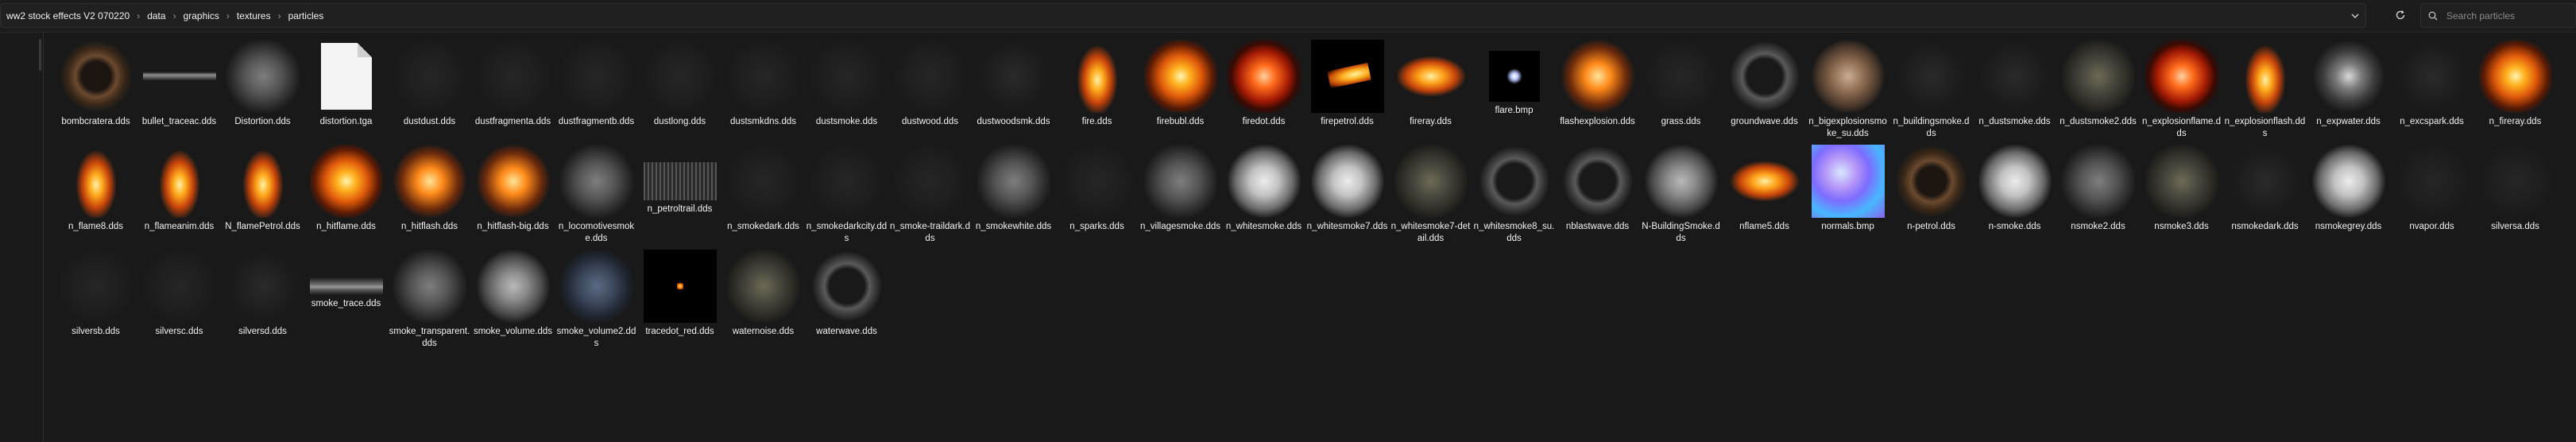  I want to click on file-item: bullet_traceac.dds, so click(179, 92).